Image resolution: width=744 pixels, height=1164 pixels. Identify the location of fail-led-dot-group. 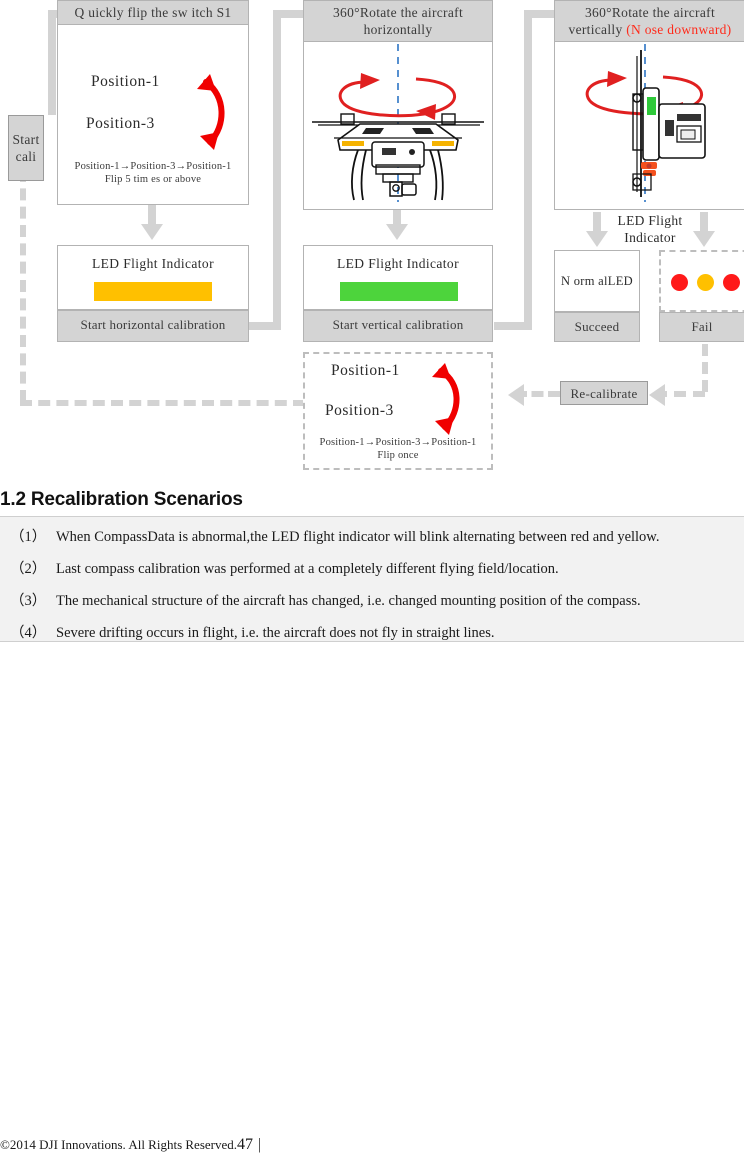
(702, 281).